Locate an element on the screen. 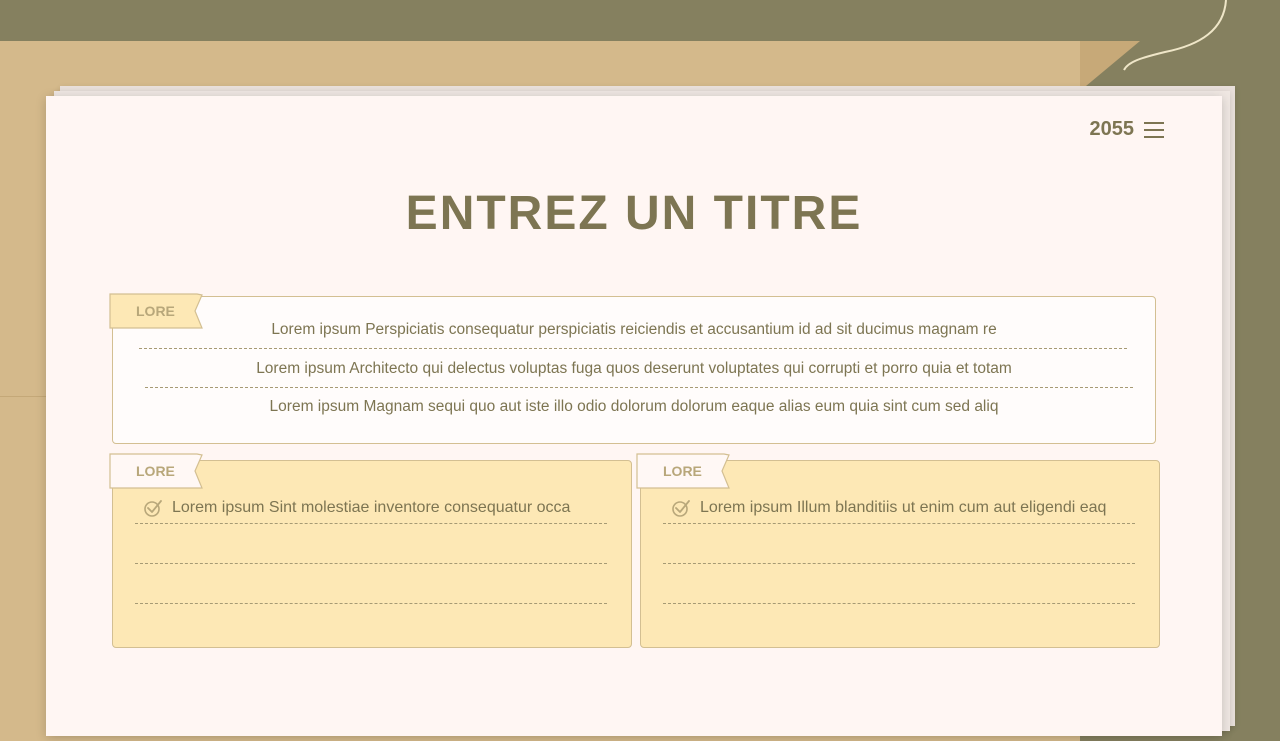 Image resolution: width=1280 pixels, height=741 pixels. page-indicator: 2055 is located at coordinates (1126, 129).